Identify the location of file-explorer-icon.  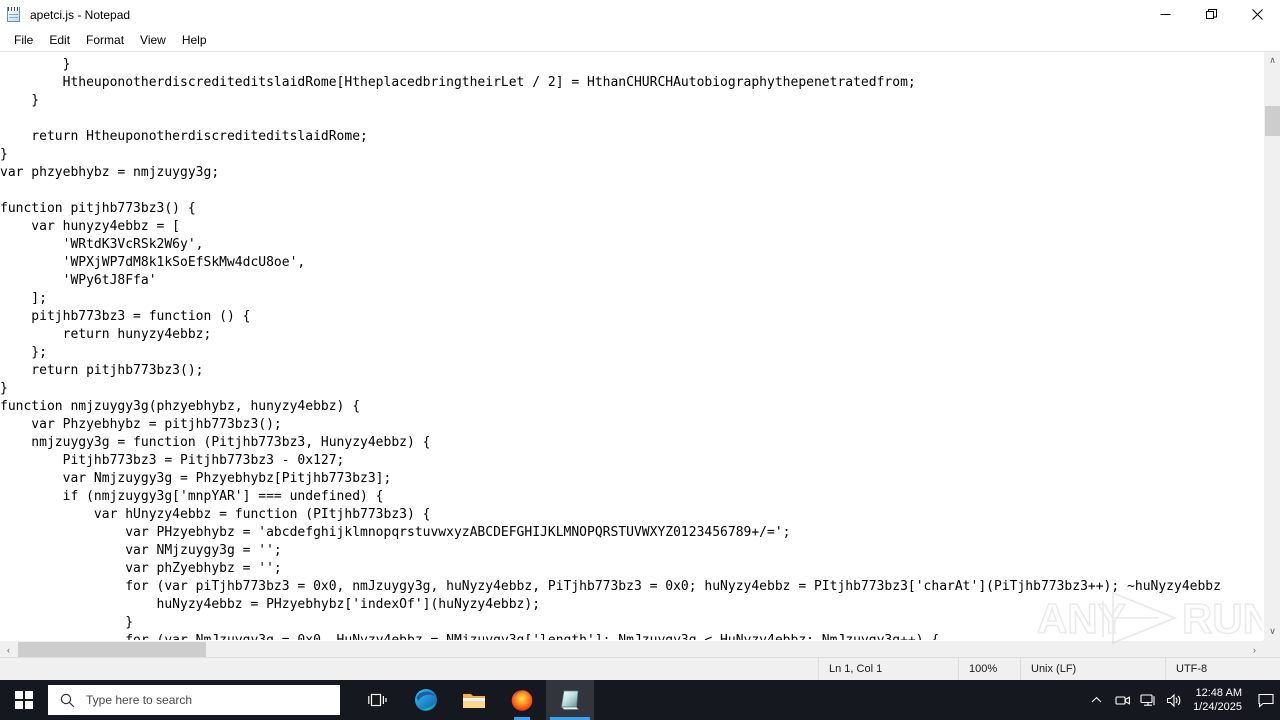
(474, 700).